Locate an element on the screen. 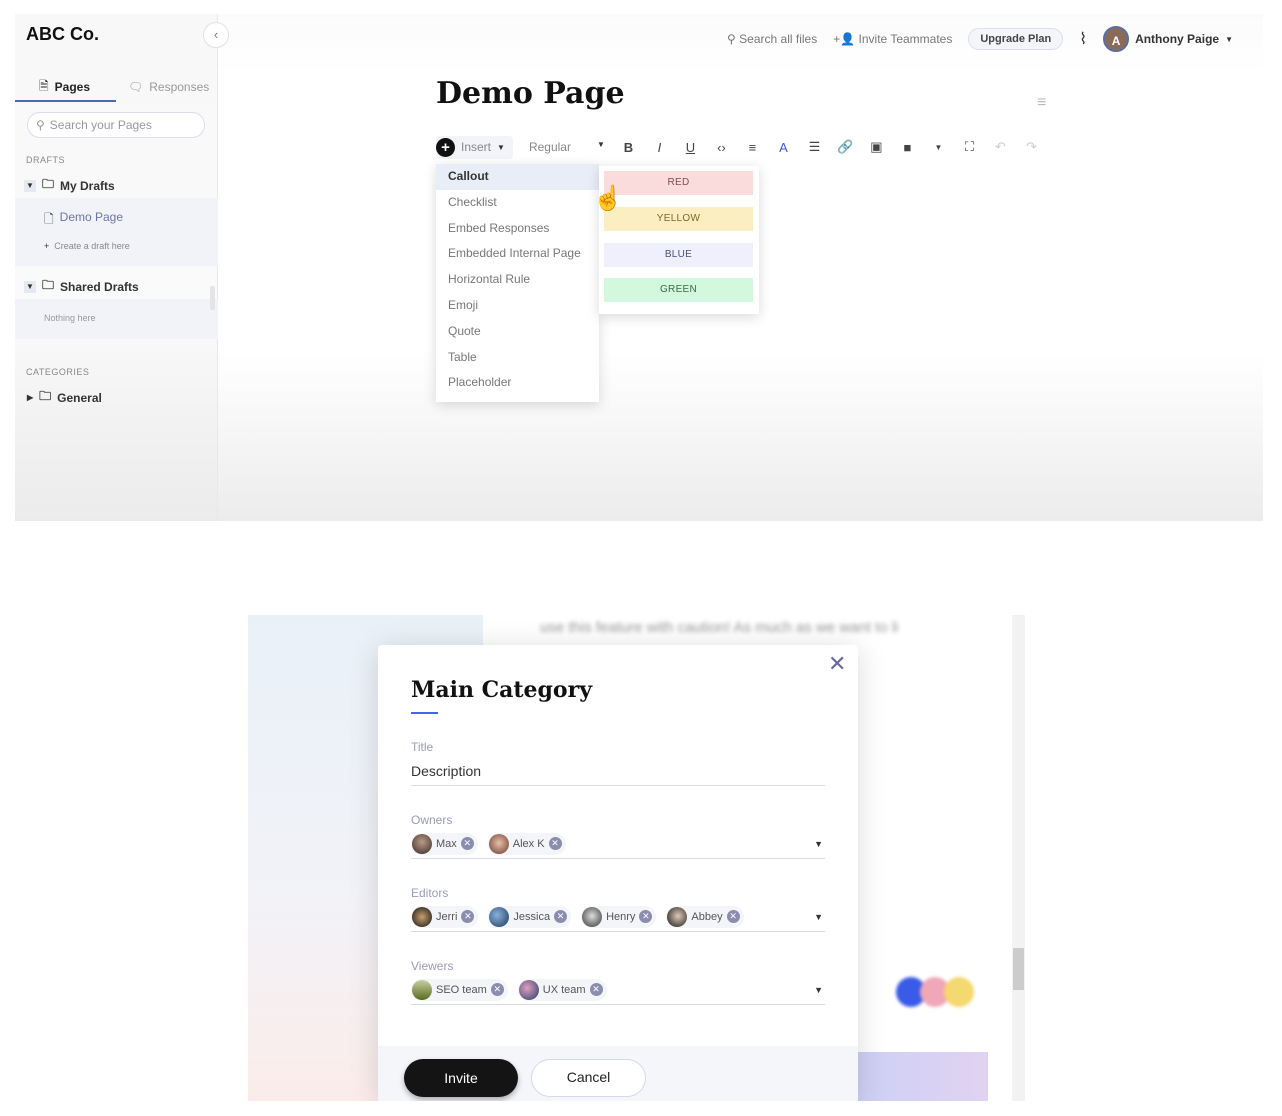 The image size is (1282, 1116). undo-icon: ↶ is located at coordinates (1000, 147).